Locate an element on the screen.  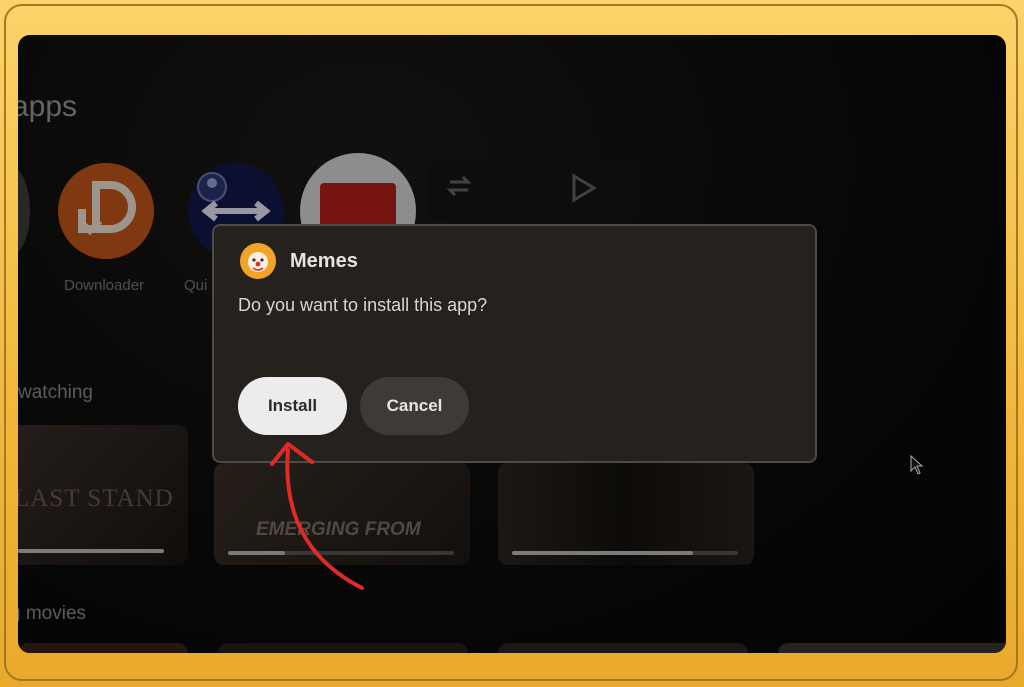
dialog-question: Do you want to install this app? is located at coordinates (363, 305).